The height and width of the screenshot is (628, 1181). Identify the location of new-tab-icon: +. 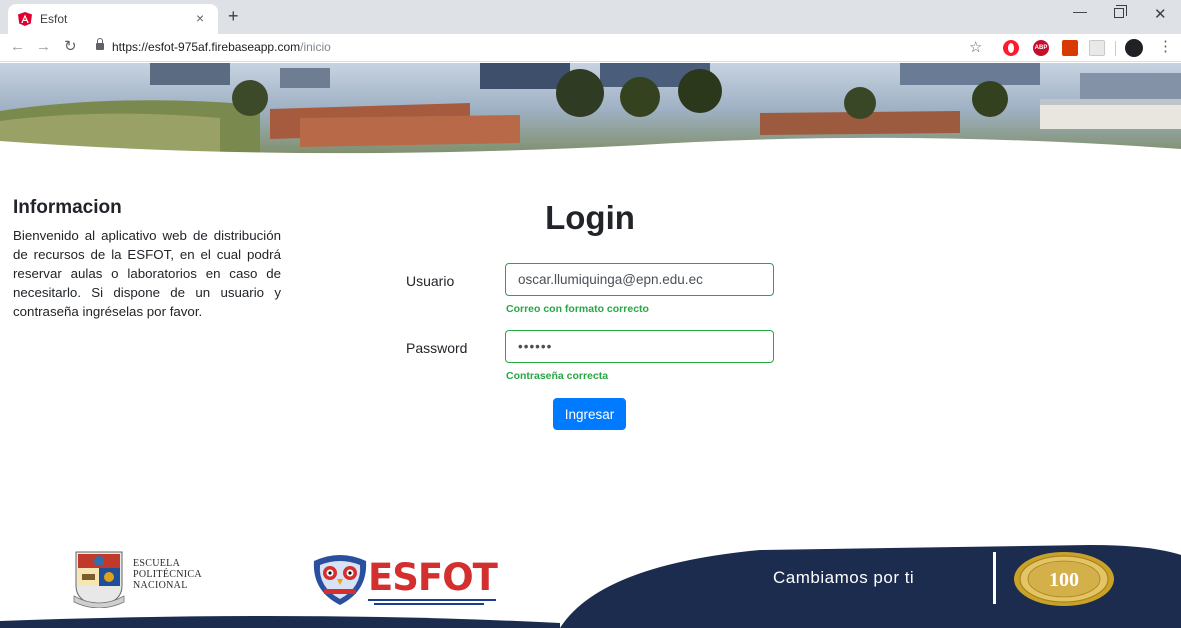
(233, 16).